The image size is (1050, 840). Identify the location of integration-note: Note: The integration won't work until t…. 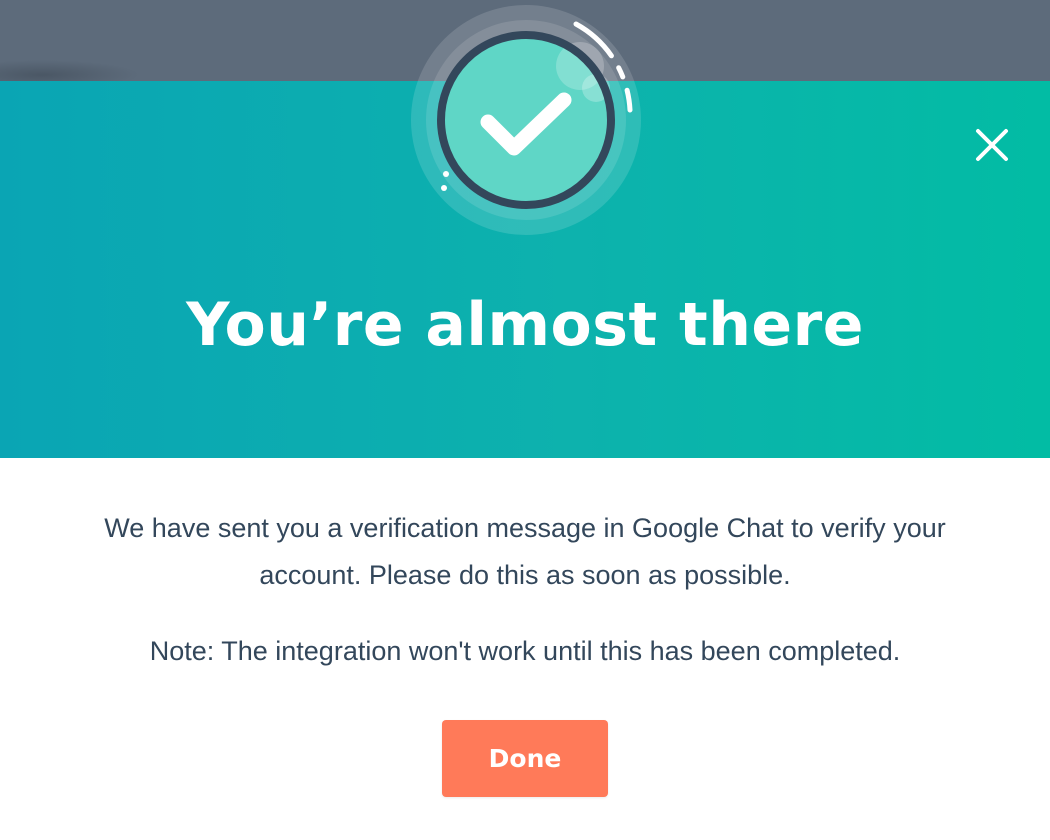
(525, 651).